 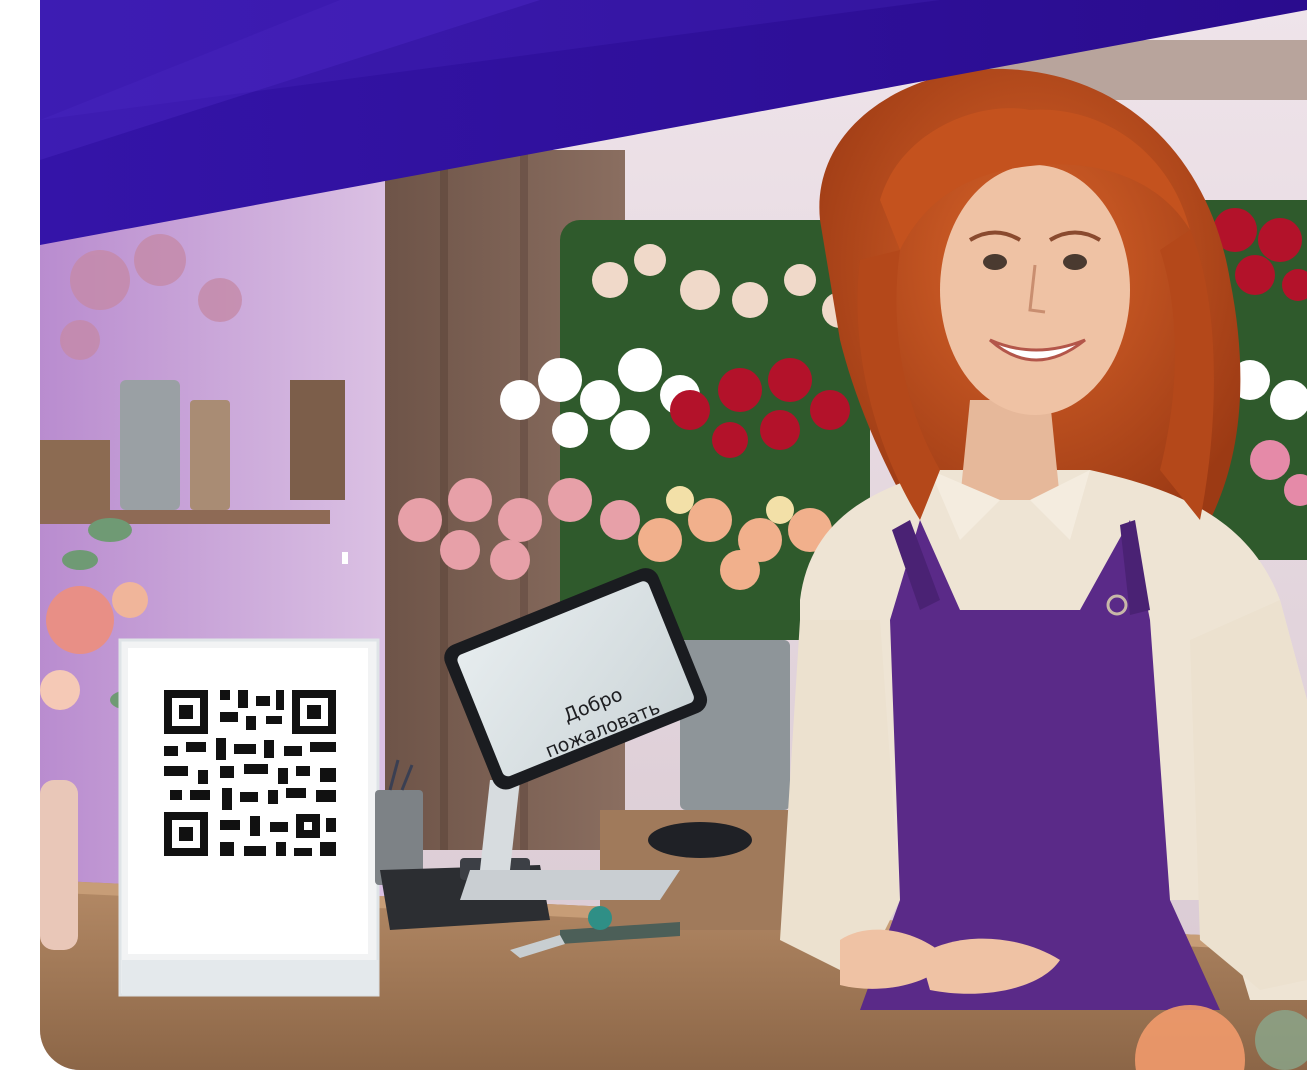 What do you see at coordinates (249, 817) in the screenshot?
I see `qr-sign` at bounding box center [249, 817].